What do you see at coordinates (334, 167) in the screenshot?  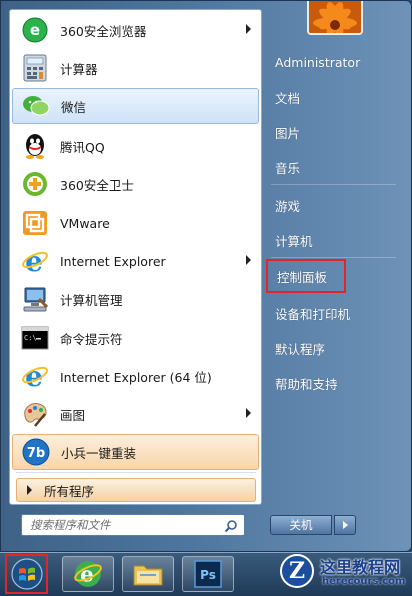 I see `right-link-music: 音乐` at bounding box center [334, 167].